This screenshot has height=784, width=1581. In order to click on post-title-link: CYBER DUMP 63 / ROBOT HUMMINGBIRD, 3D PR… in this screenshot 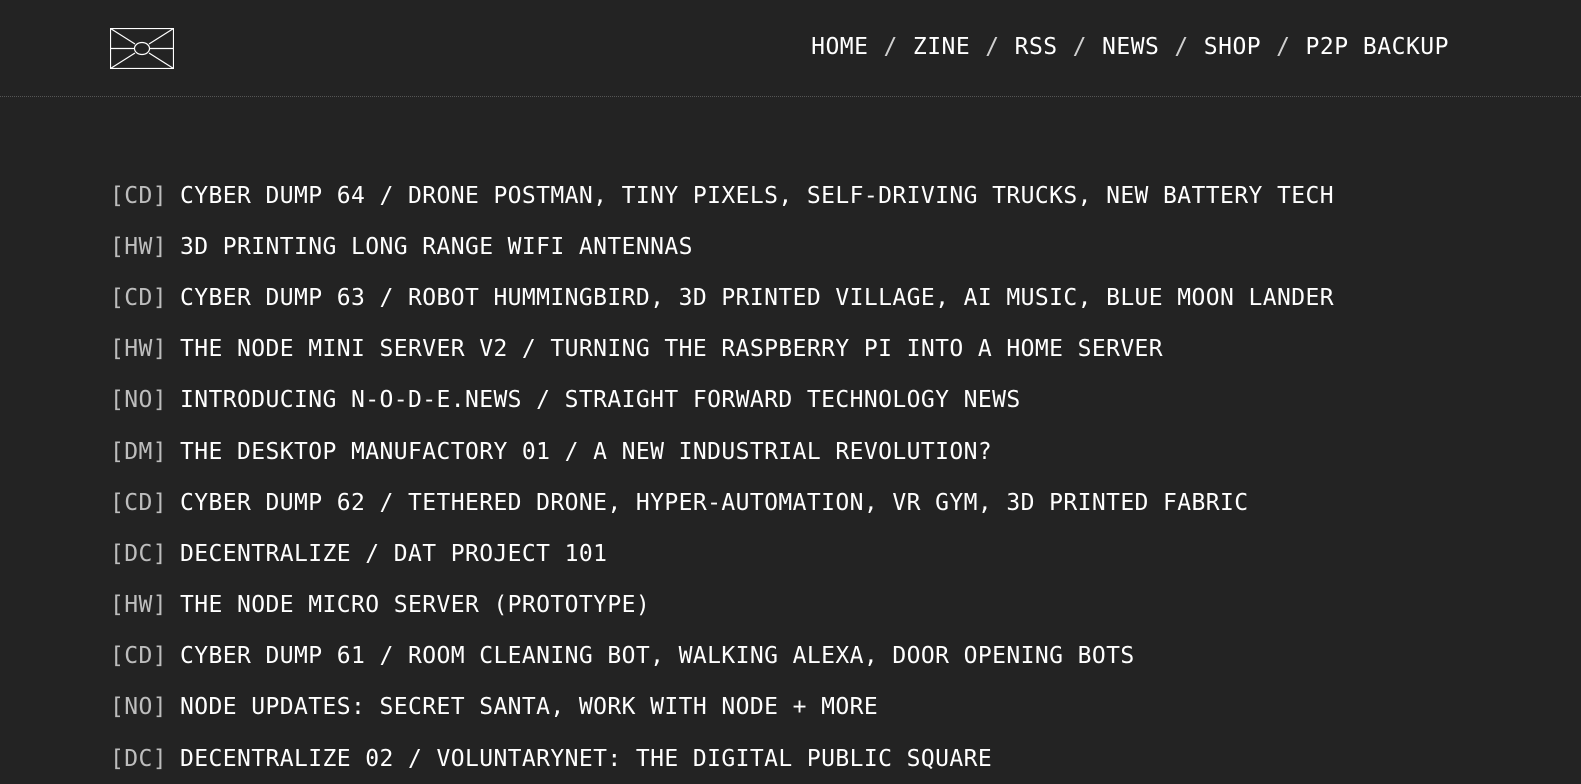, I will do `click(757, 298)`.